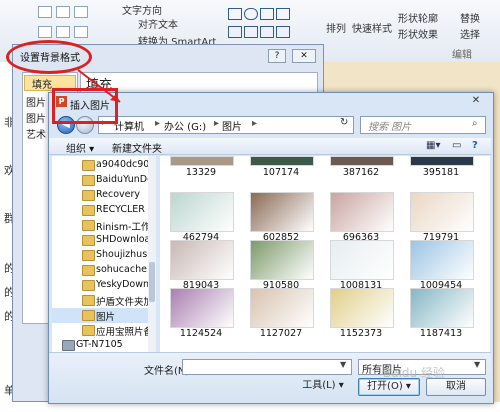 This screenshot has width=500, height=412. I want to click on tree-item: sohucache, so click(102, 270).